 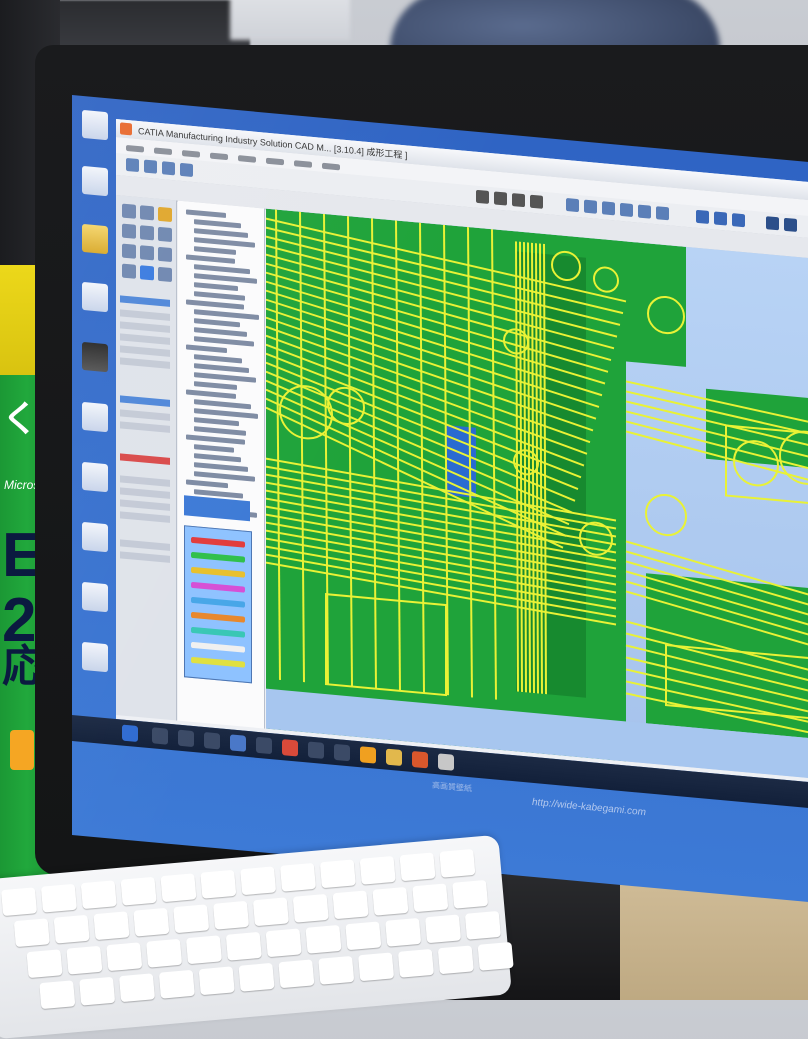 What do you see at coordinates (790, 224) in the screenshot?
I see `redo-icon` at bounding box center [790, 224].